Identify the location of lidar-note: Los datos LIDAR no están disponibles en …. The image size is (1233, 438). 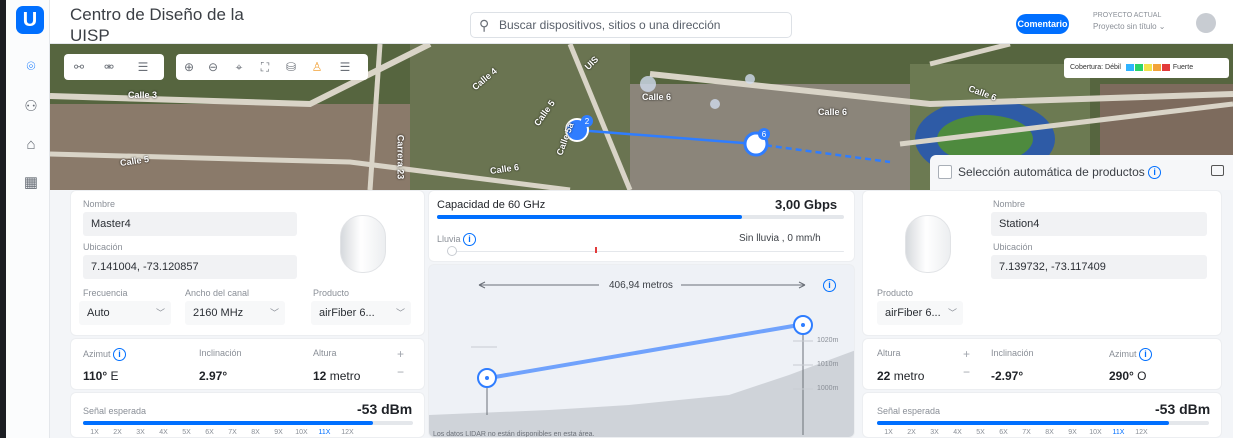
(514, 434).